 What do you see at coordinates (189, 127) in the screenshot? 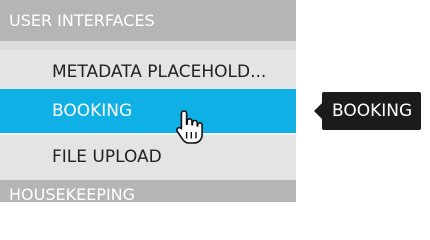
I see `hand-pointer-icon` at bounding box center [189, 127].